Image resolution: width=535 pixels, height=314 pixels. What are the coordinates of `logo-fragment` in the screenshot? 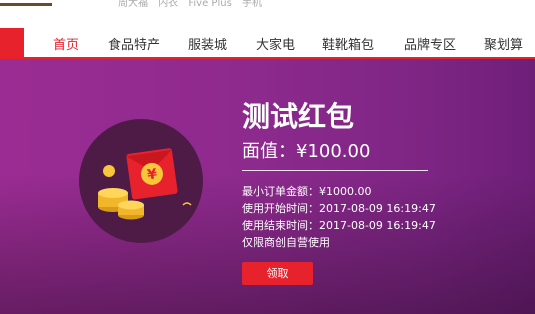 It's located at (26, 4).